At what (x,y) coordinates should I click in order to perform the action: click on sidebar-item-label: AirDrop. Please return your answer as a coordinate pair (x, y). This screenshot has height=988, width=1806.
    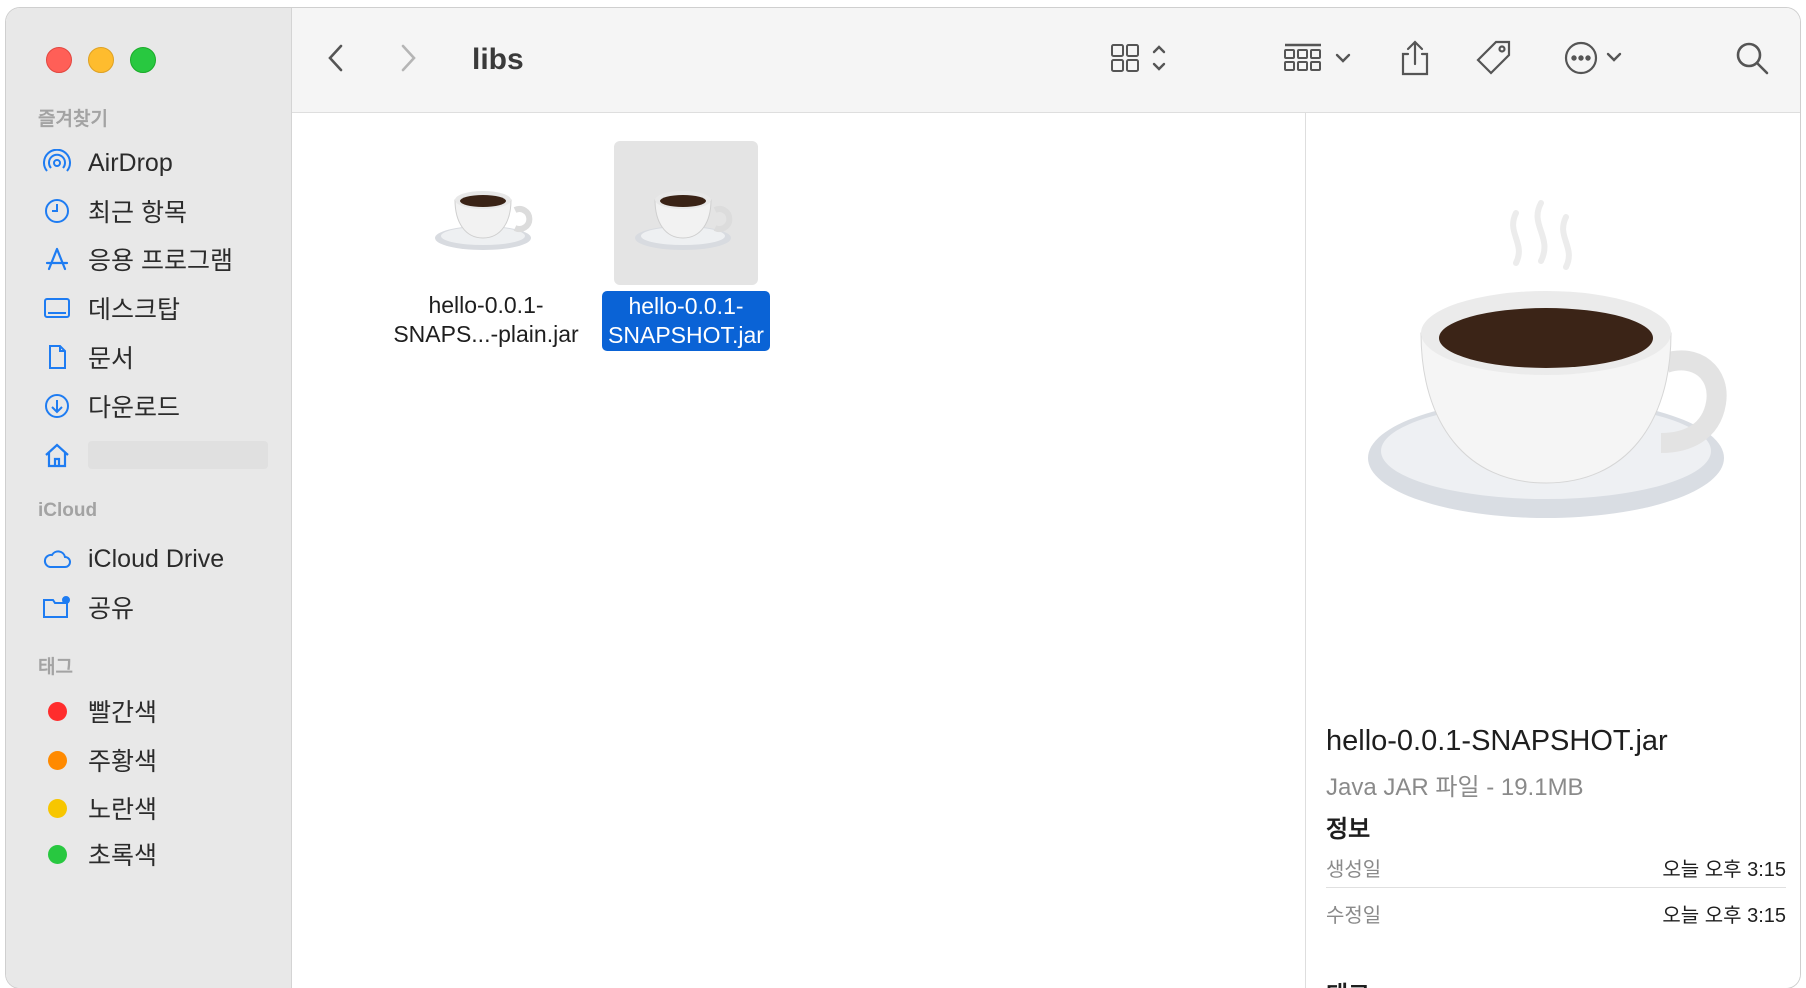
    Looking at the image, I should click on (130, 162).